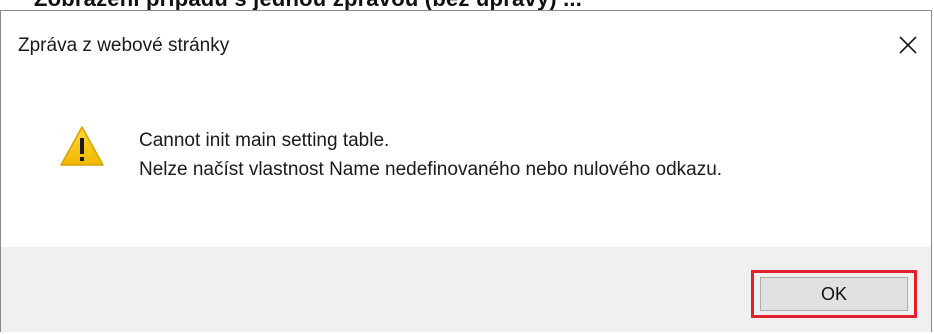  I want to click on dialog-title: Zpráva z webové stránky, so click(124, 45).